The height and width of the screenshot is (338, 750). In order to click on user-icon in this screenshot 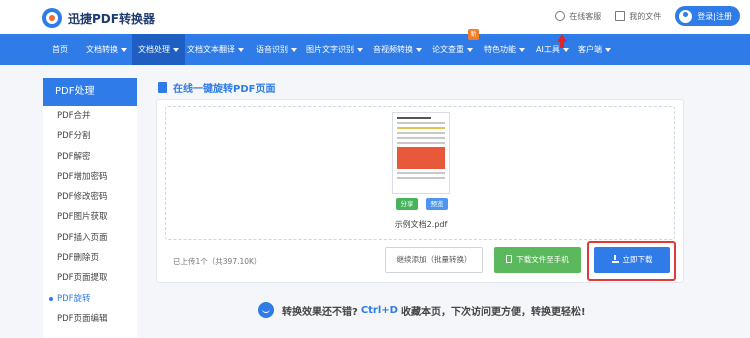, I will do `click(686, 16)`.